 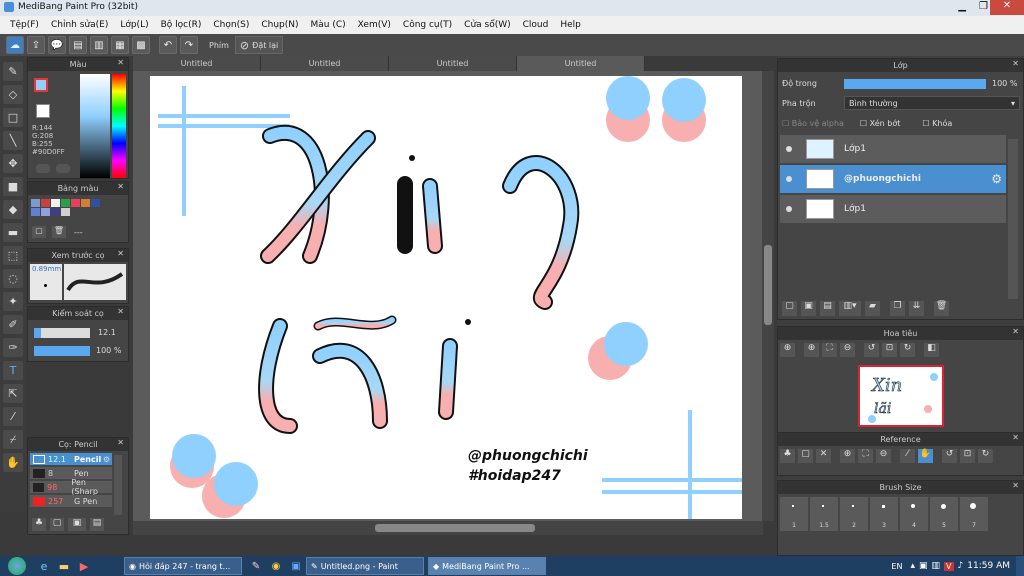 I want to click on tray-arrow-icon: ▴, so click(x=912, y=566).